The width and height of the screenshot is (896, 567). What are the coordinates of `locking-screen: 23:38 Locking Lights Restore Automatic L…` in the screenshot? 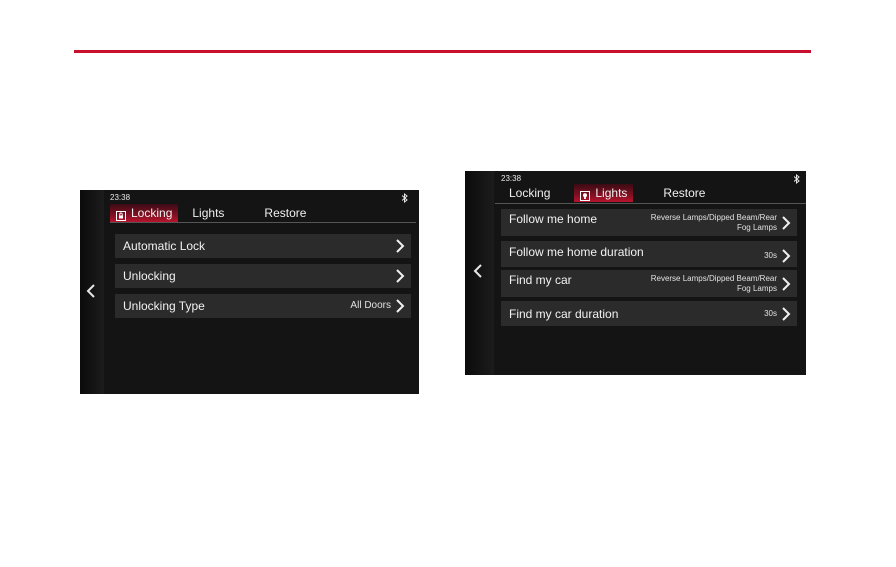 It's located at (249, 292).